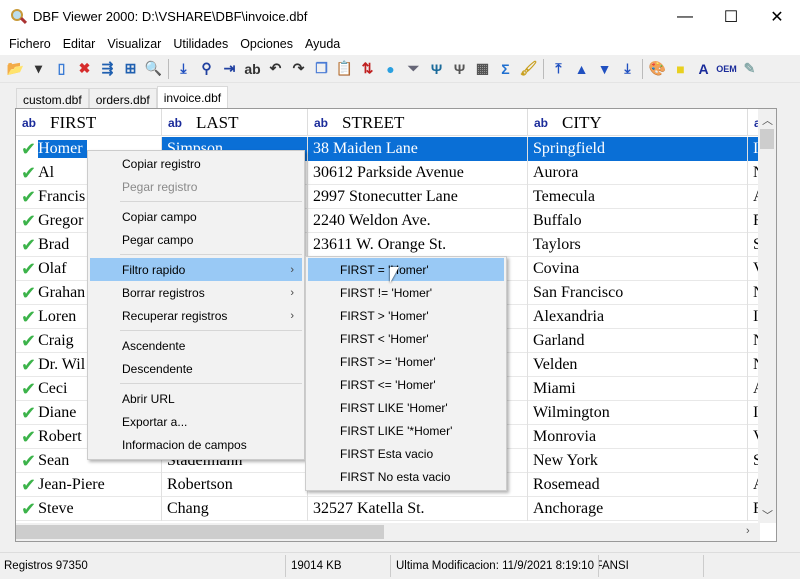 This screenshot has width=800, height=579. What do you see at coordinates (235, 485) in the screenshot?
I see `table-cell: Robertson` at bounding box center [235, 485].